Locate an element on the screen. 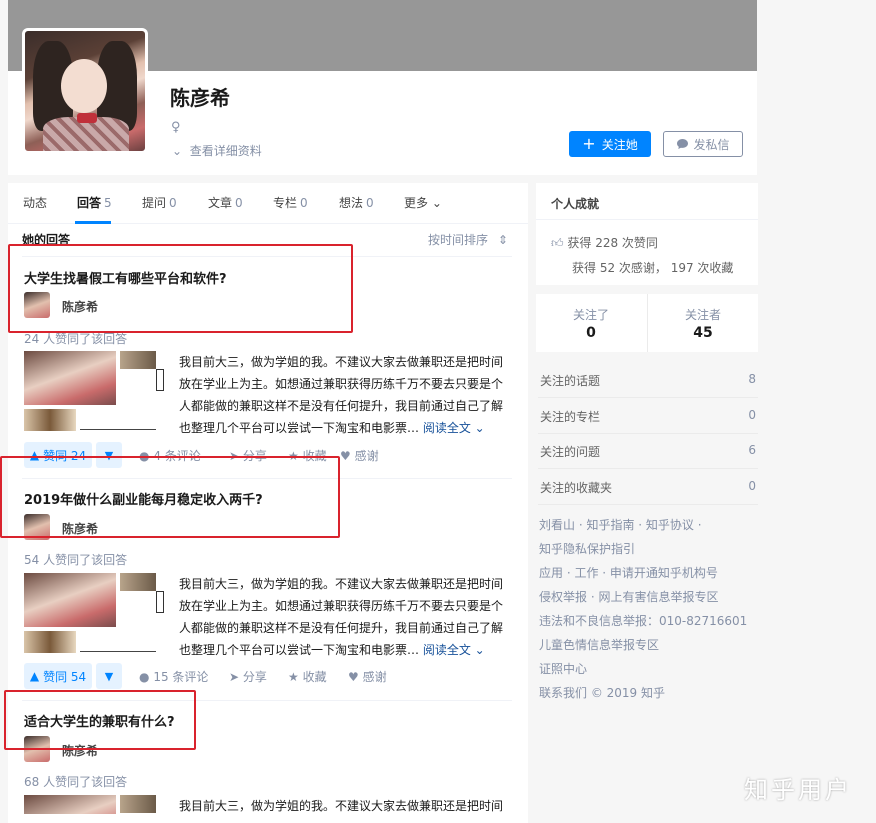 This screenshot has height=823, width=876. sort-label: 按时间排序 is located at coordinates (458, 240).